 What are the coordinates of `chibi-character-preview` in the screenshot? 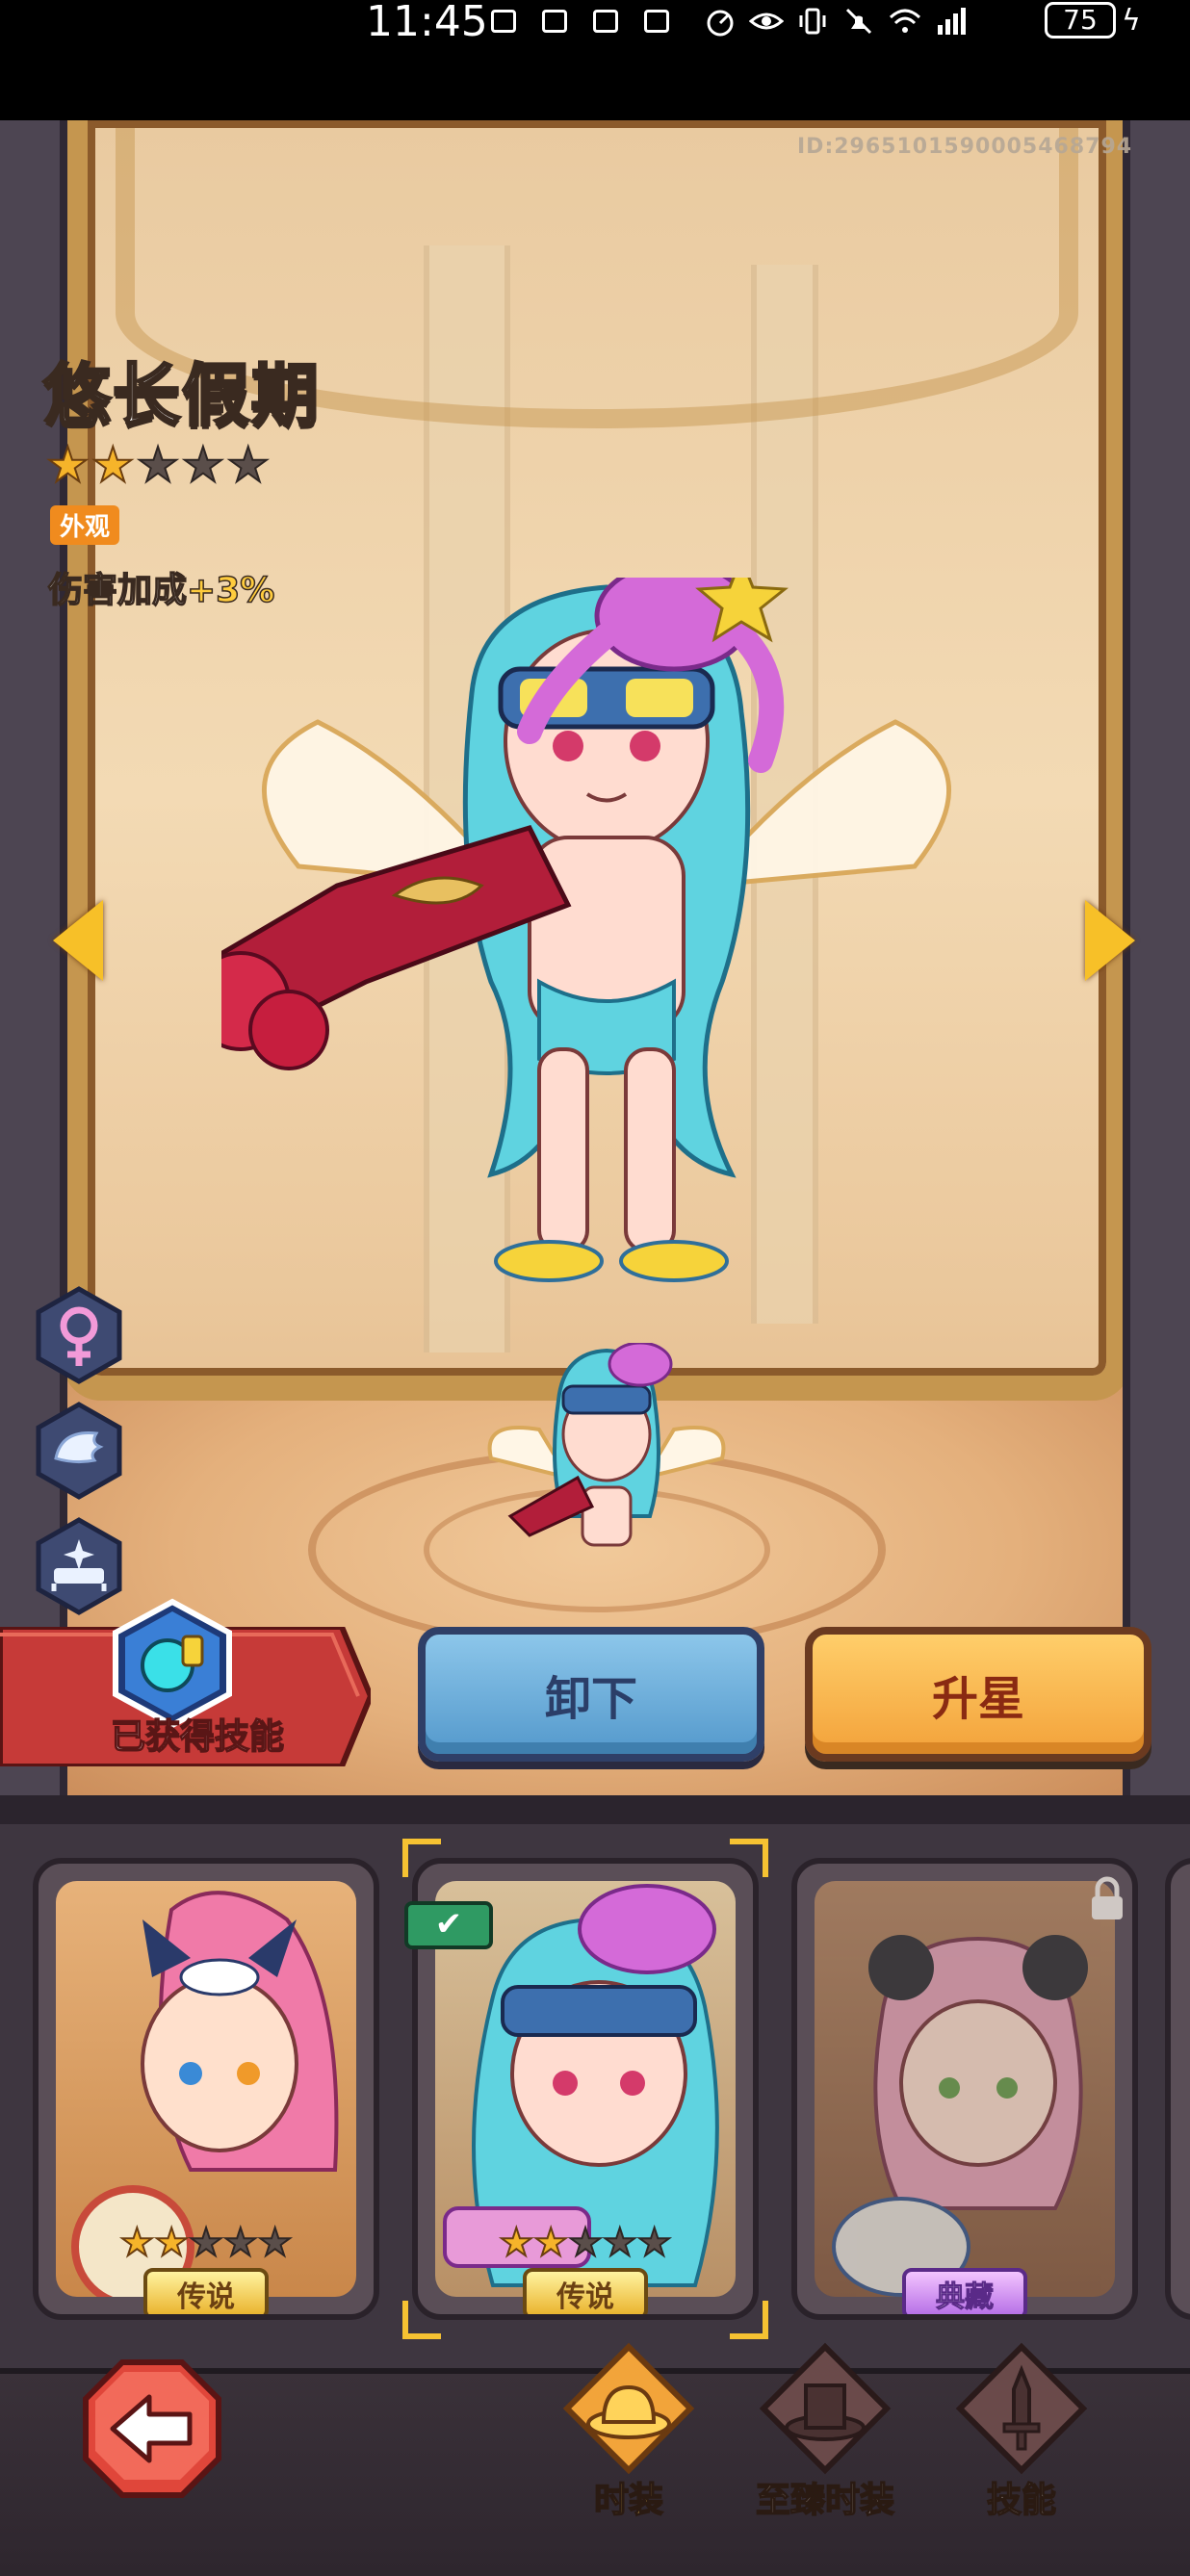 It's located at (606, 1445).